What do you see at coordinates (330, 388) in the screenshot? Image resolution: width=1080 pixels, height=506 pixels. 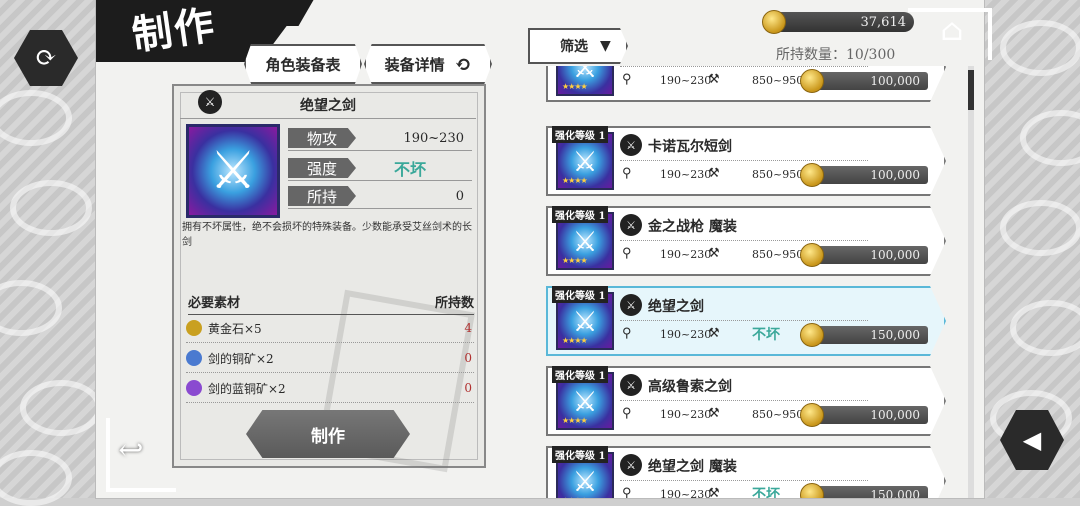 I see `material-row: 剑的蓝铜矿×2 0` at bounding box center [330, 388].